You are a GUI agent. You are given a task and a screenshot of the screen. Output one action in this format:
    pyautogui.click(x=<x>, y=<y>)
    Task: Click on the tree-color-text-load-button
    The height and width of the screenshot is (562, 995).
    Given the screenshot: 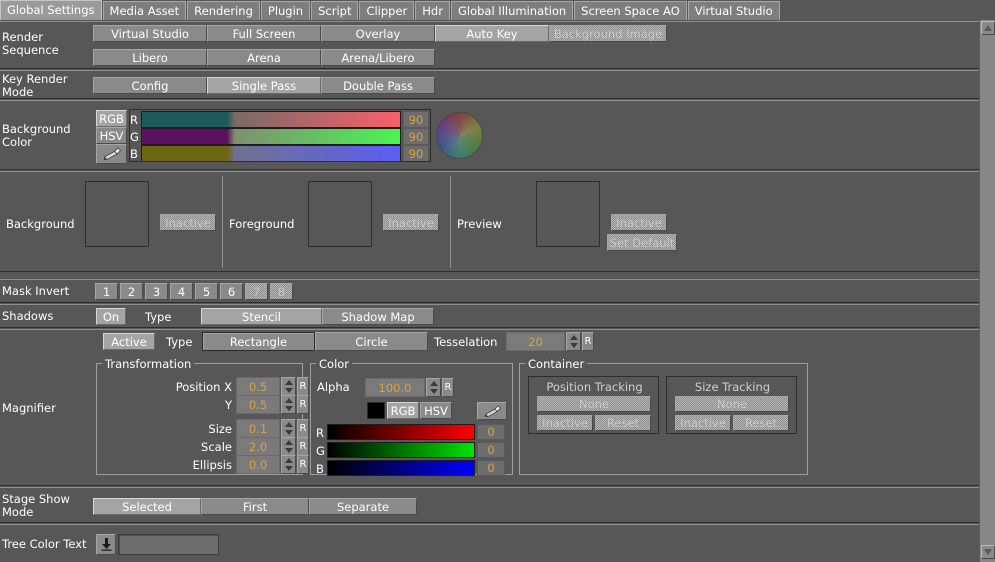 What is the action you would take?
    pyautogui.click(x=106, y=544)
    